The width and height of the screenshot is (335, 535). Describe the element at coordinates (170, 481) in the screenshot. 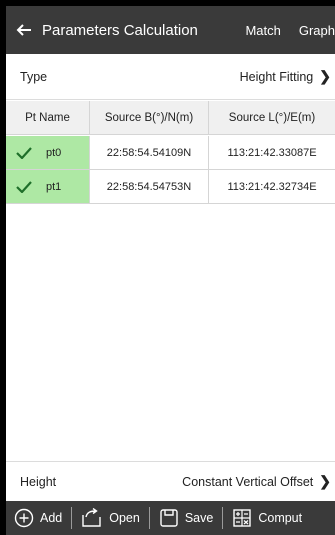

I see `height-selector-row: Height Constant Vertical Offset ❯` at that location.